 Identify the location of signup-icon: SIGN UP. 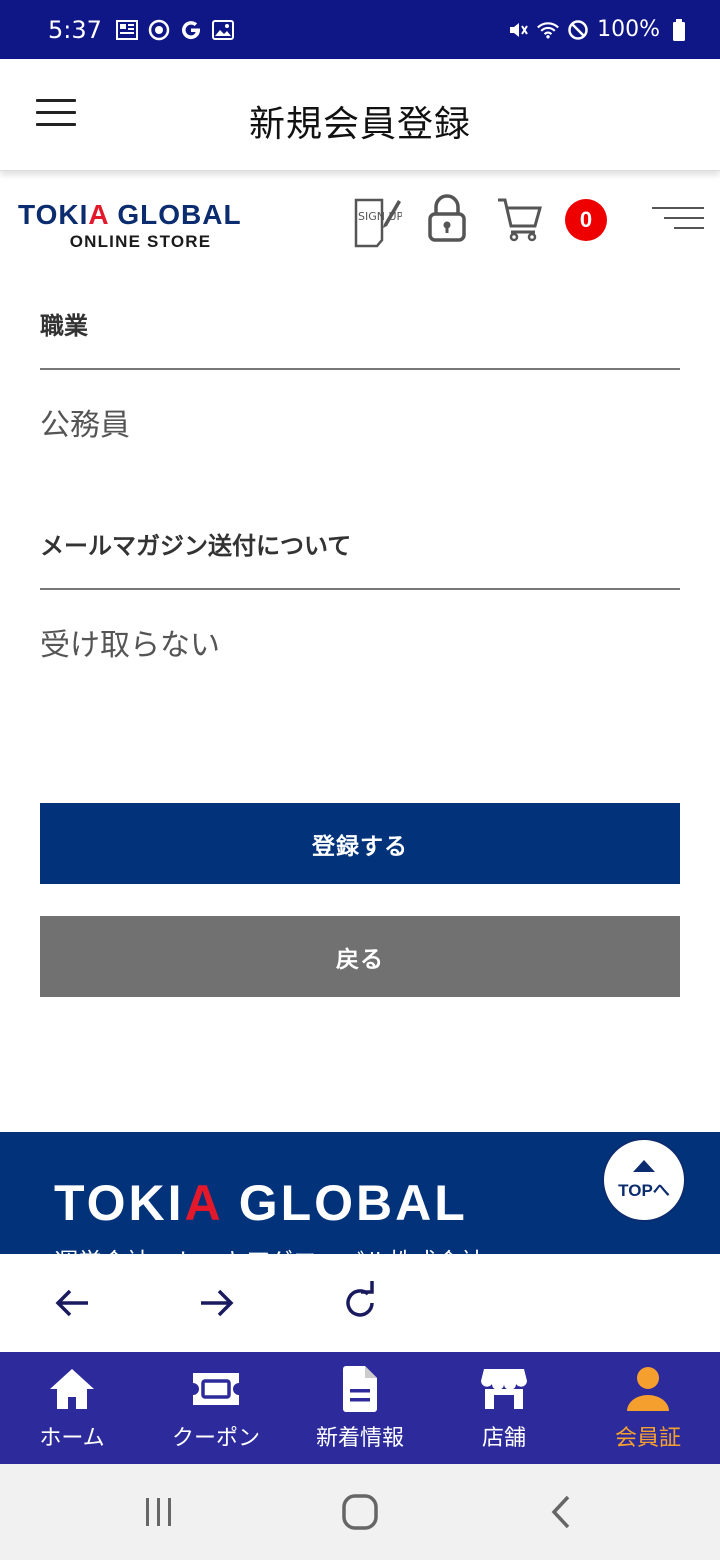
(378, 223).